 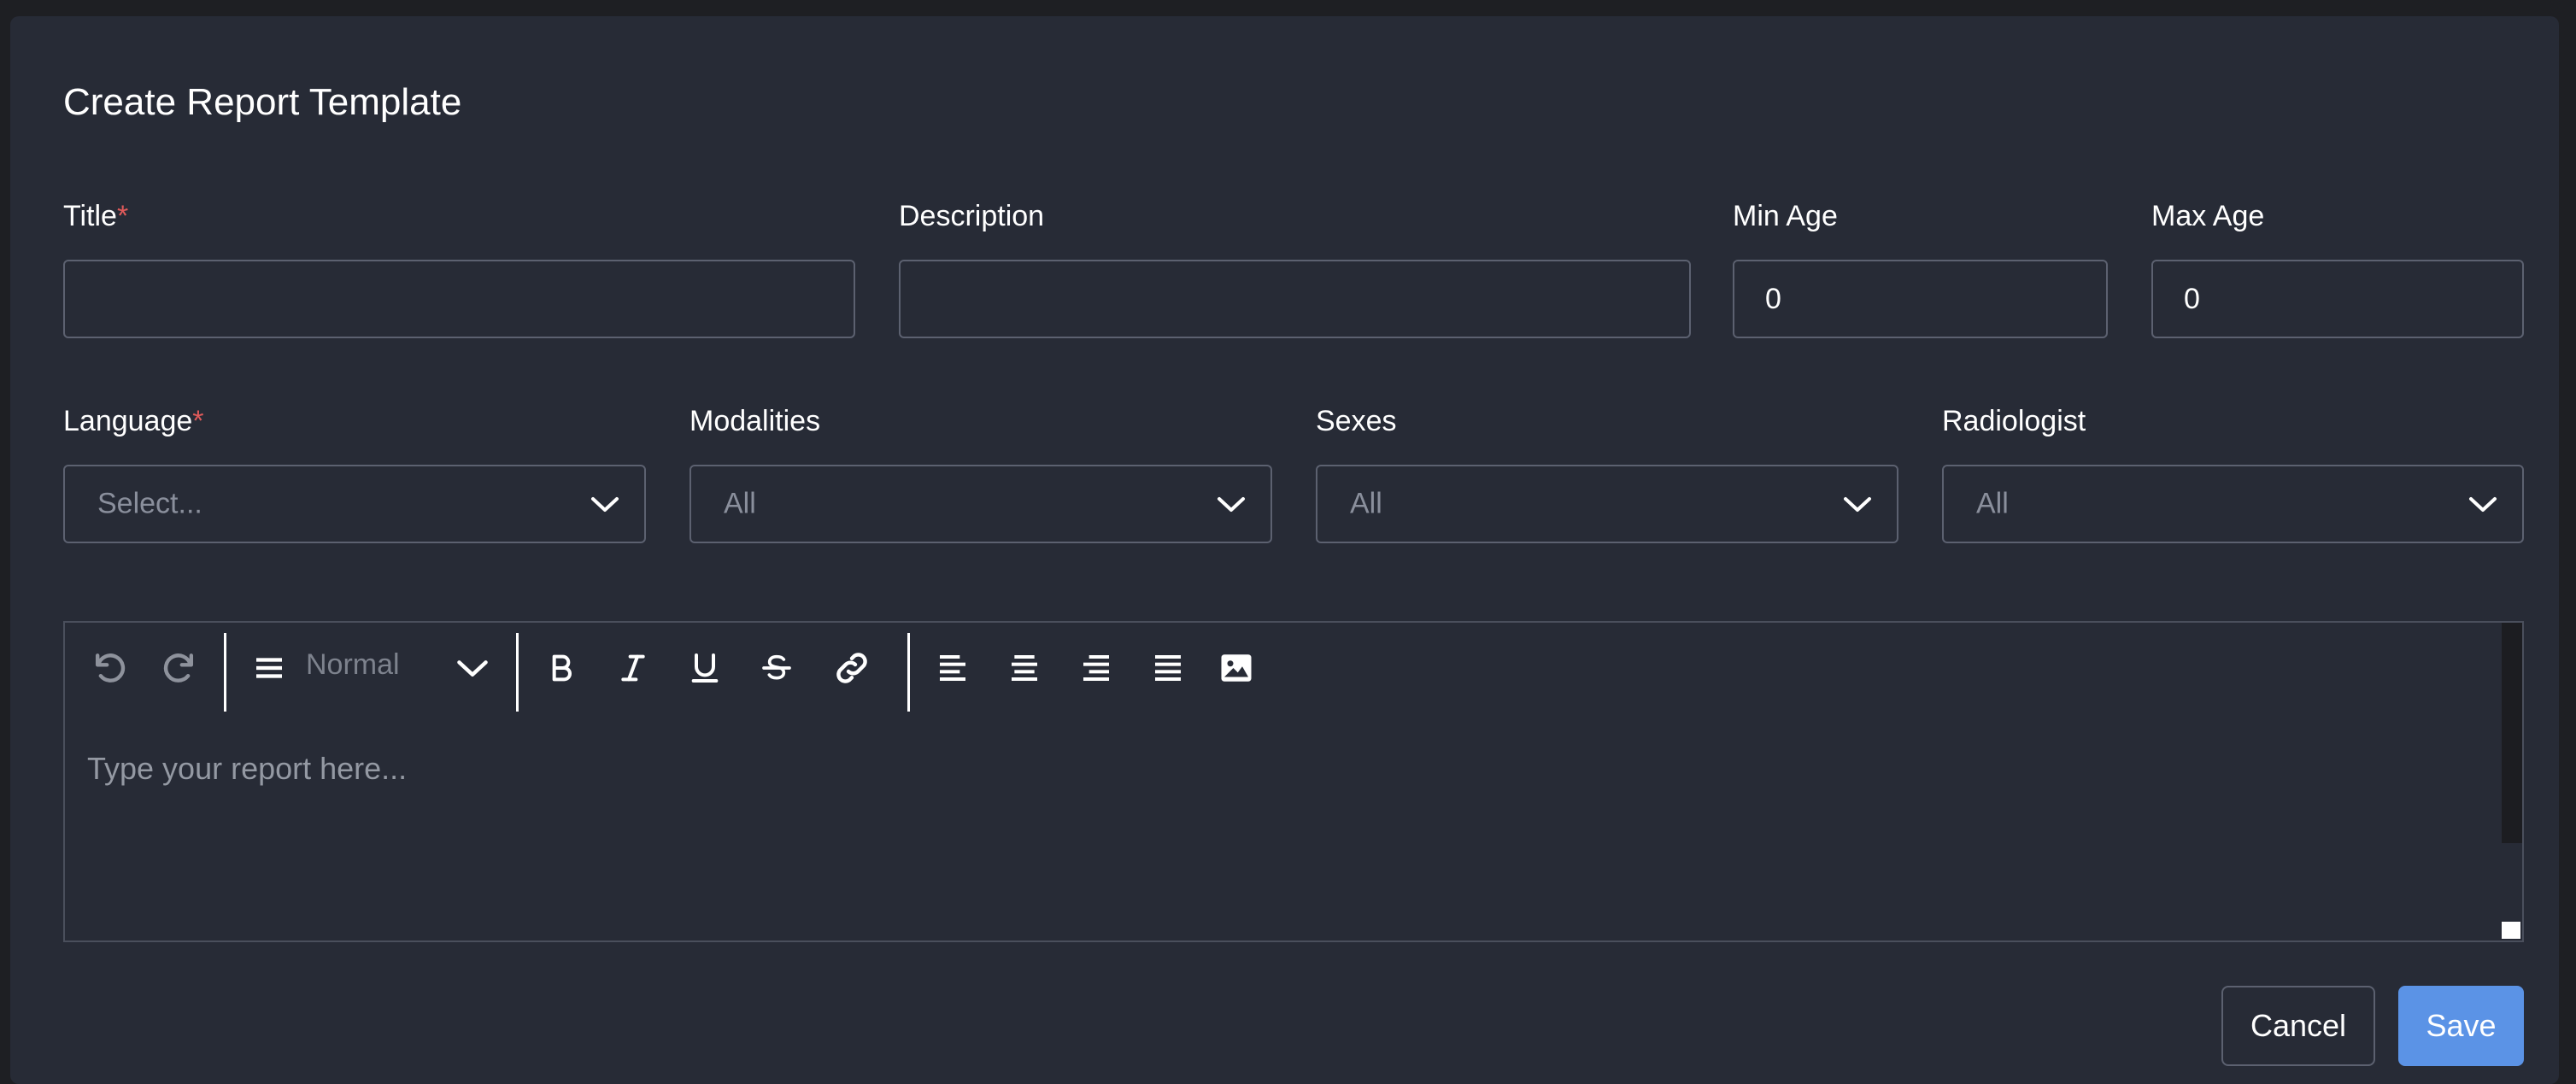 What do you see at coordinates (2233, 504) in the screenshot?
I see `radiologist-select: All` at bounding box center [2233, 504].